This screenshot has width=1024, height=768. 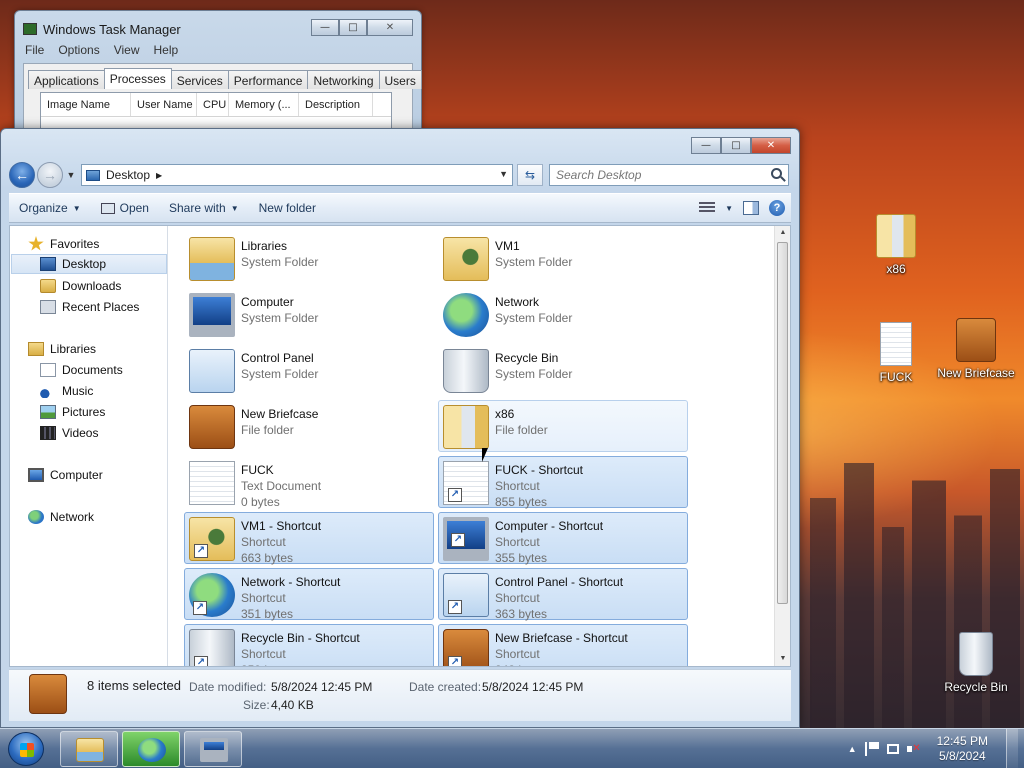 I want to click on file-item: ↗ Recycle Bin - Shortcut Shortcut 359 bytes, so click(x=309, y=645).